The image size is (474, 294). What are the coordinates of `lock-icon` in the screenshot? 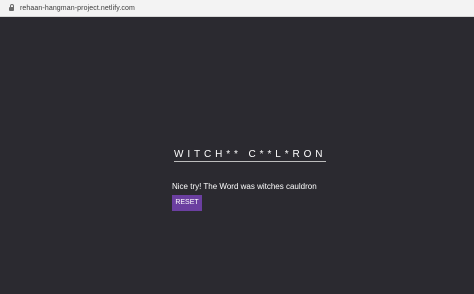 It's located at (11, 7).